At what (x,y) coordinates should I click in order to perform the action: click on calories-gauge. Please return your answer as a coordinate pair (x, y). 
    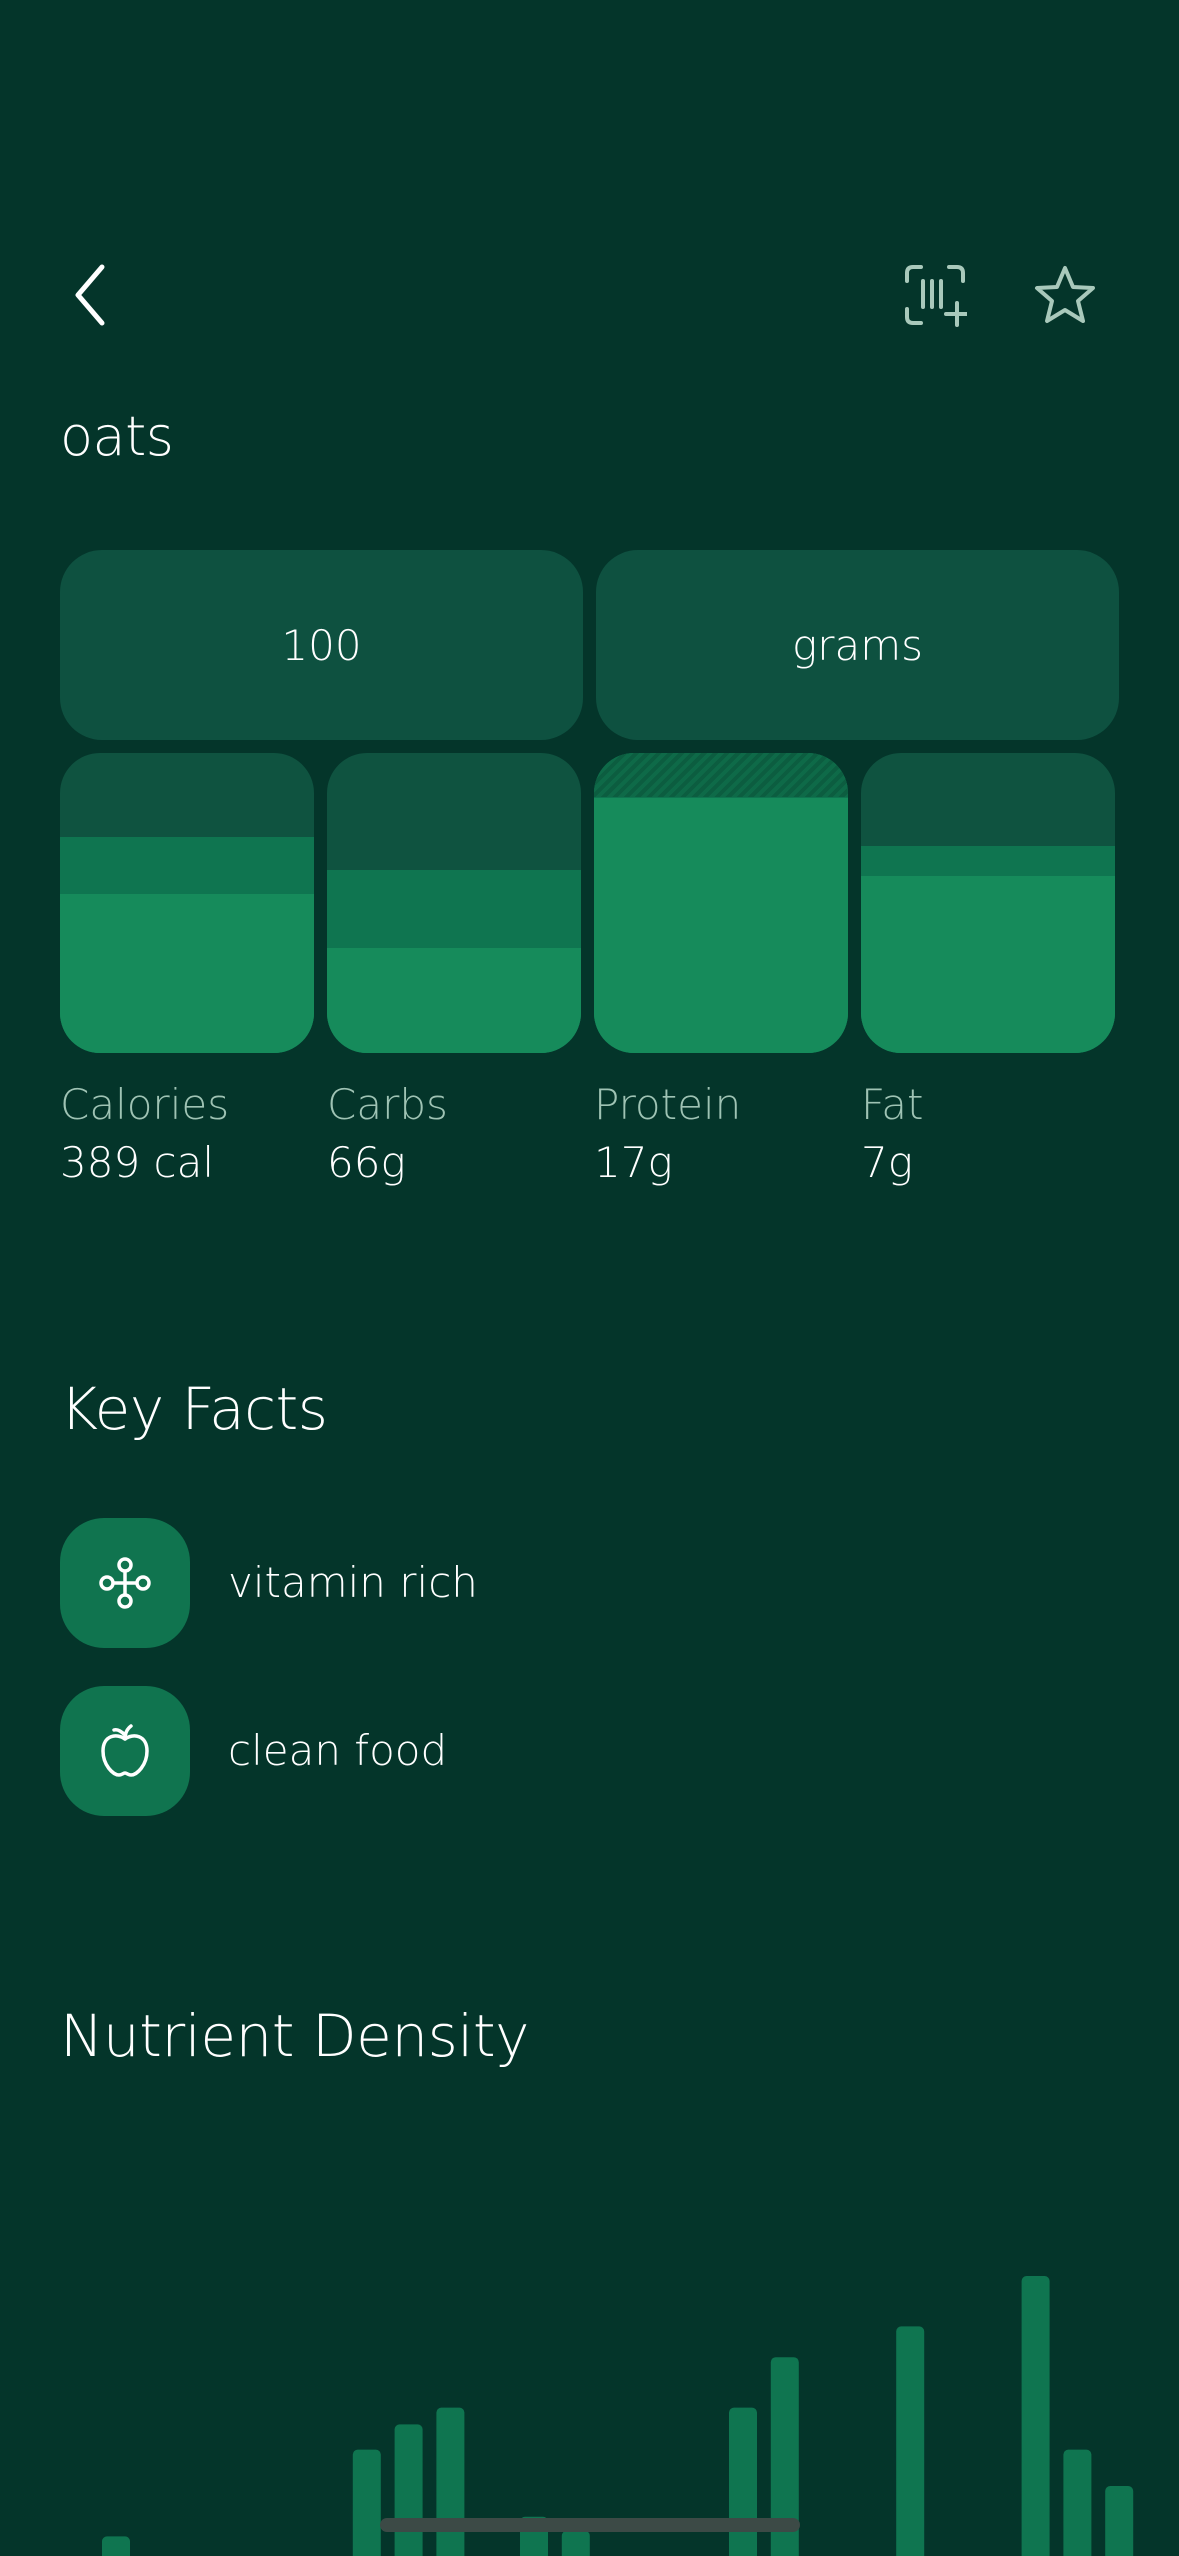
    Looking at the image, I should click on (187, 903).